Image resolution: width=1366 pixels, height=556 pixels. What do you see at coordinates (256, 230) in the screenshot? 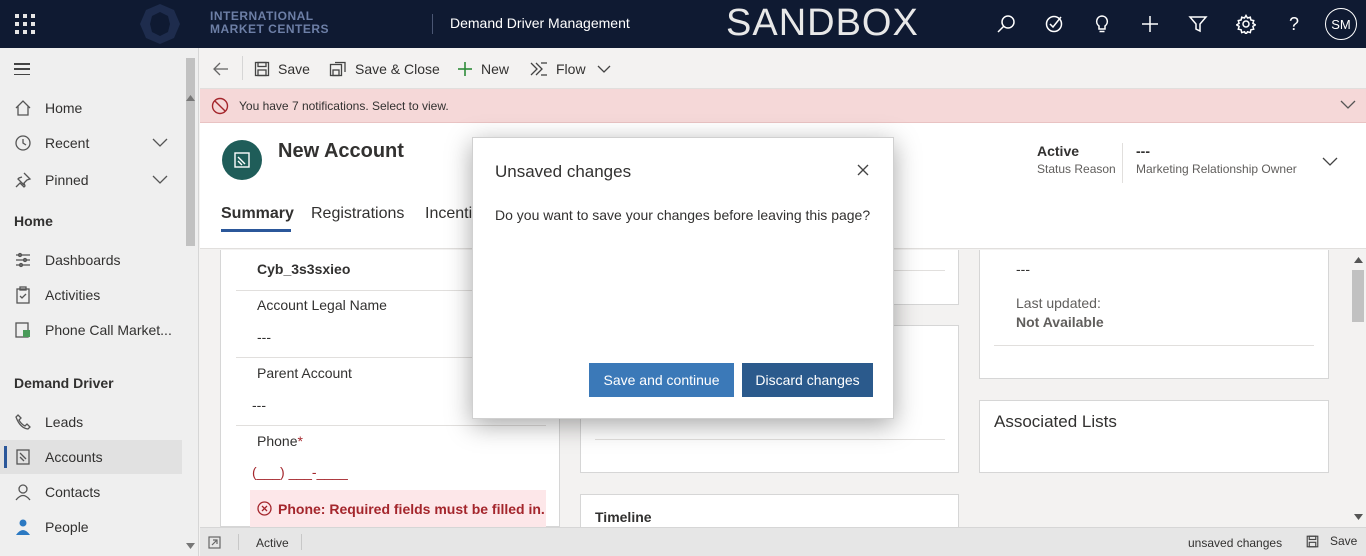
I see `tab-selected-indicator` at bounding box center [256, 230].